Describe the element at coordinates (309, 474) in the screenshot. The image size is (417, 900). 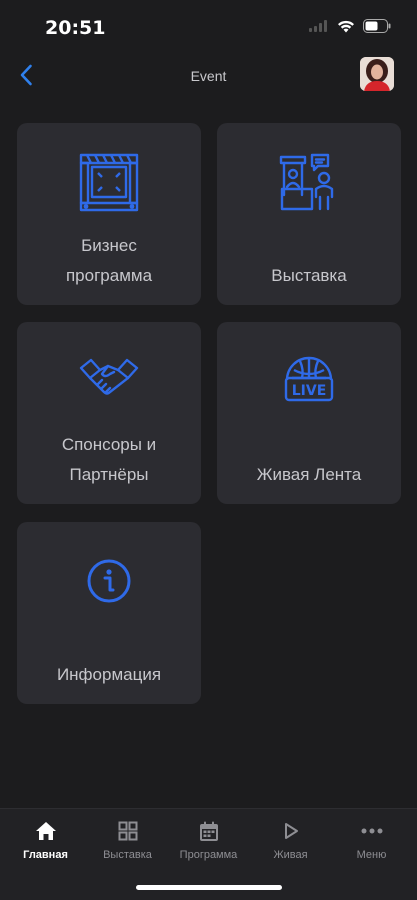
I see `tile-label: Живая Лента` at that location.